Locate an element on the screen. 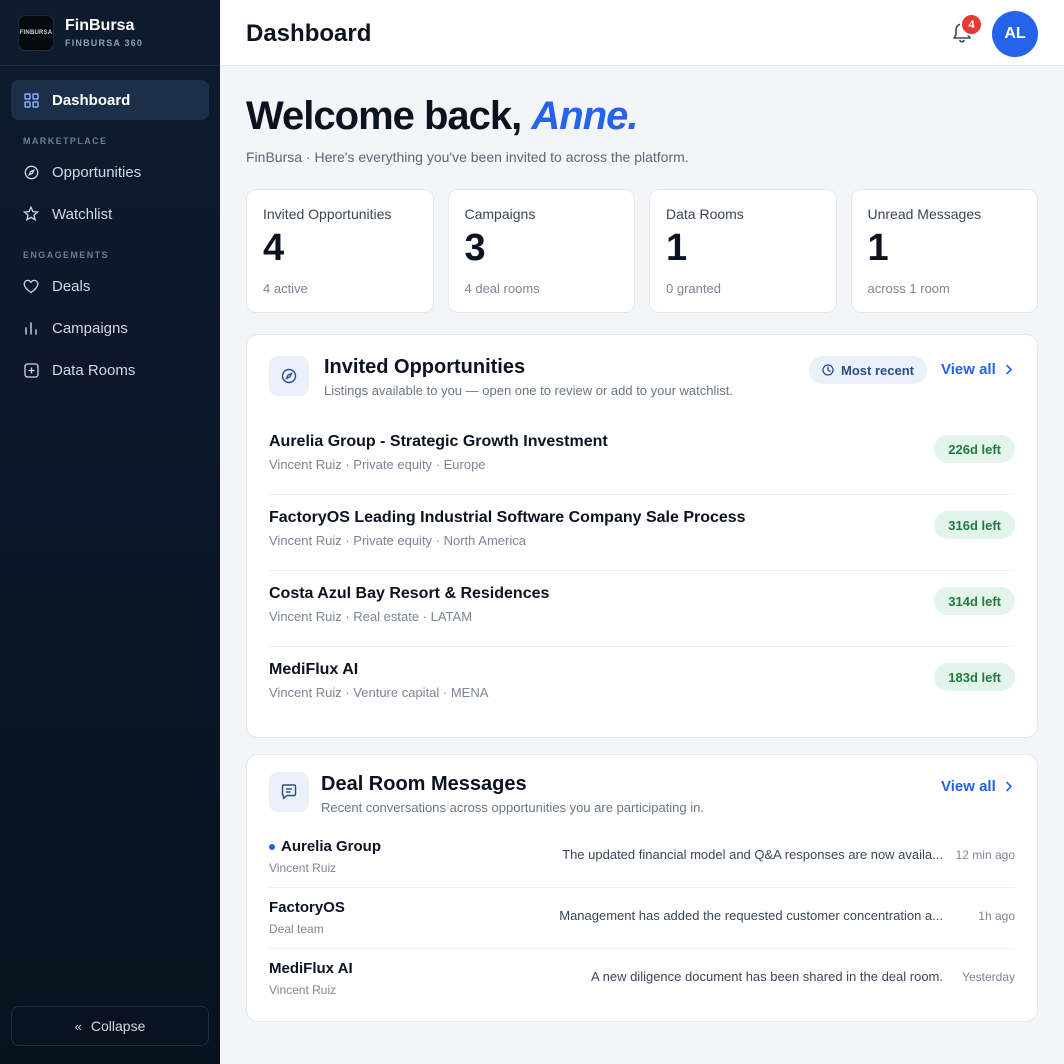 The image size is (1064, 1064). sidebar-item-label: Deals is located at coordinates (71, 286).